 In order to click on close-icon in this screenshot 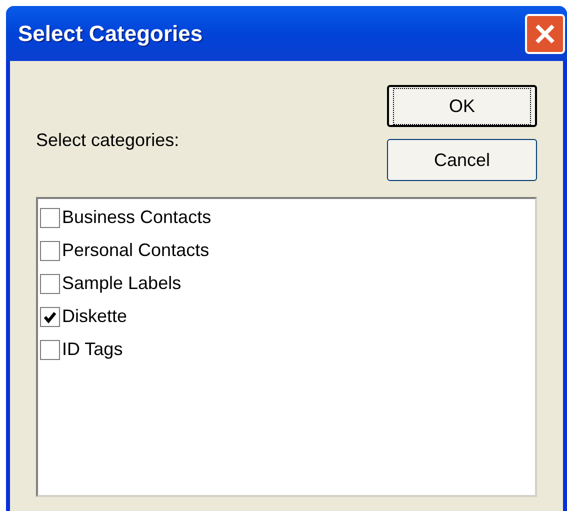, I will do `click(545, 34)`.